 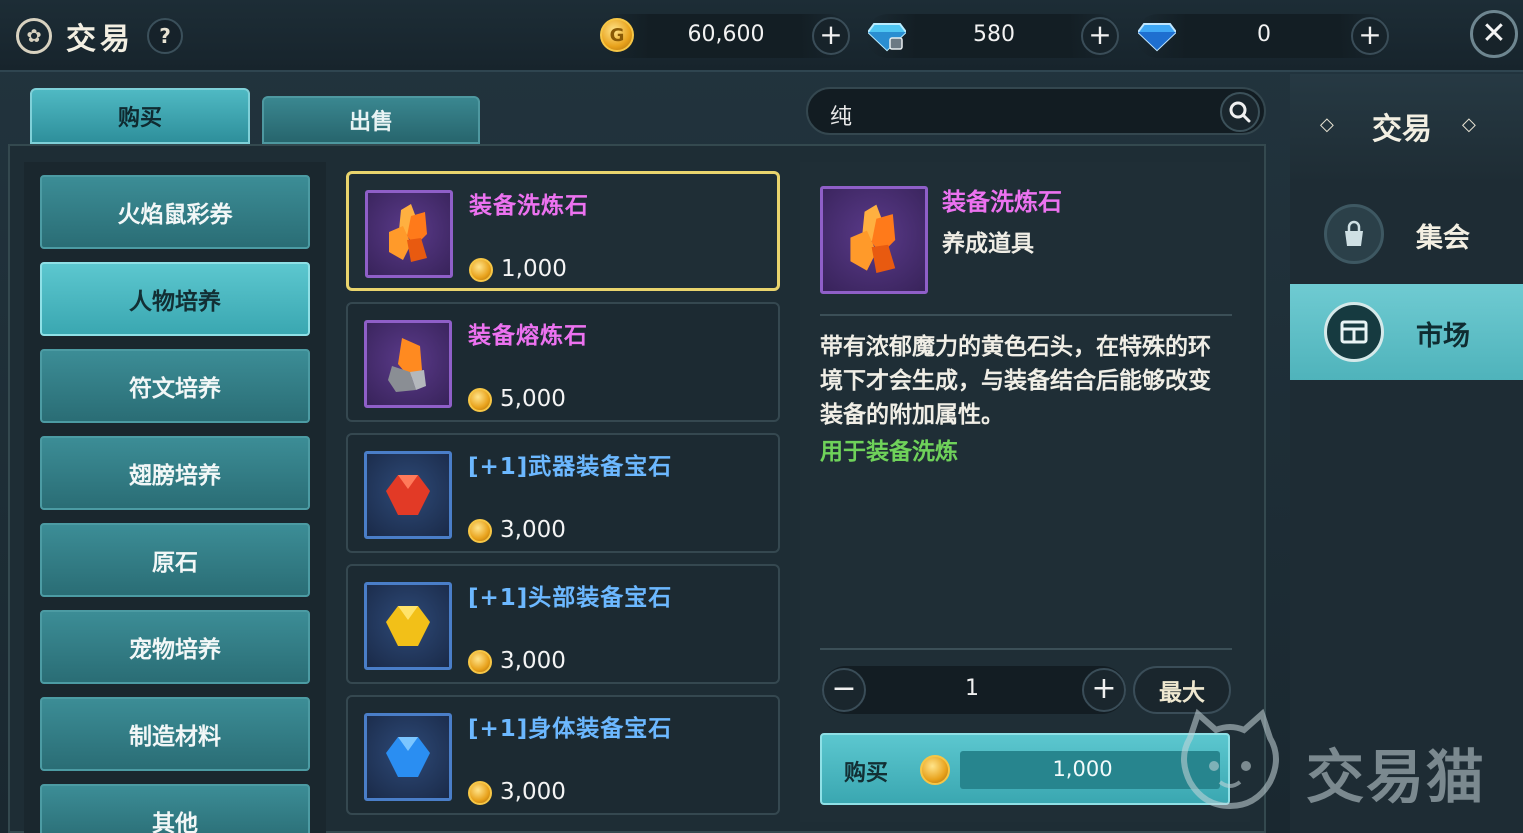 What do you see at coordinates (1327, 124) in the screenshot?
I see `ornament-left-icon: ◇` at bounding box center [1327, 124].